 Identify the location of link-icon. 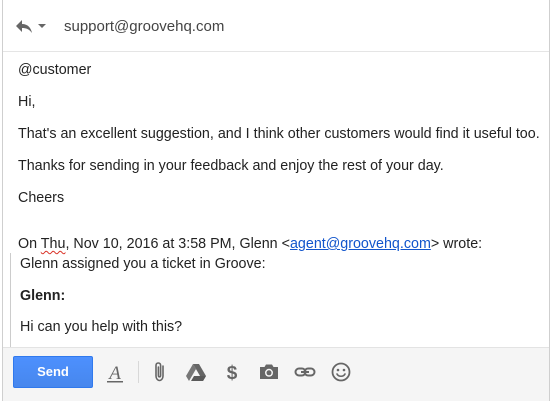
(305, 372).